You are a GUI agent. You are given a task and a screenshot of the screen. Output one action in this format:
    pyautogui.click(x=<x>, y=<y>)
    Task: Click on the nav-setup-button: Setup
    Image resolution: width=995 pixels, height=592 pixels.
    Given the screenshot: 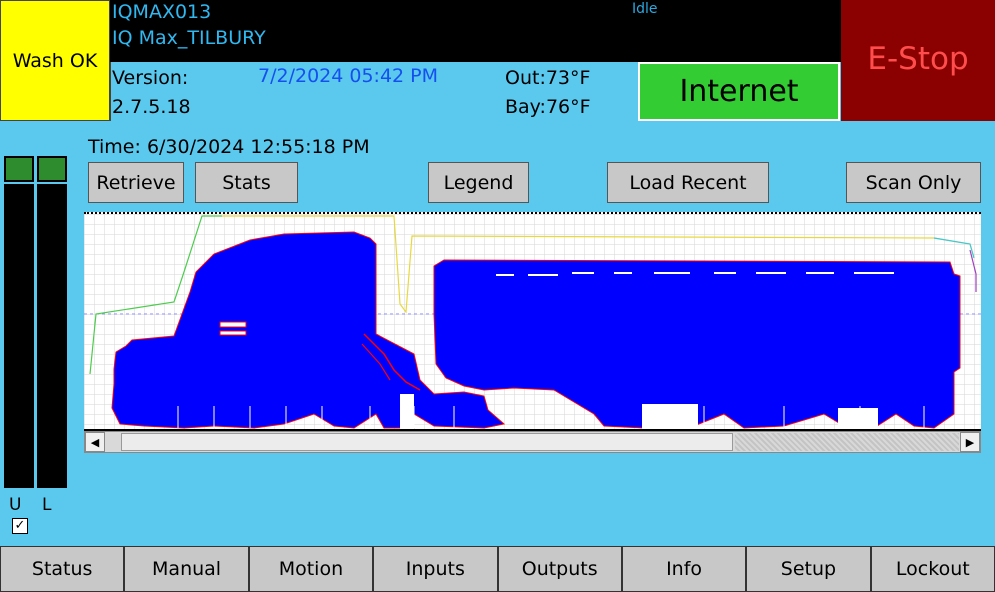 What is the action you would take?
    pyautogui.click(x=808, y=569)
    